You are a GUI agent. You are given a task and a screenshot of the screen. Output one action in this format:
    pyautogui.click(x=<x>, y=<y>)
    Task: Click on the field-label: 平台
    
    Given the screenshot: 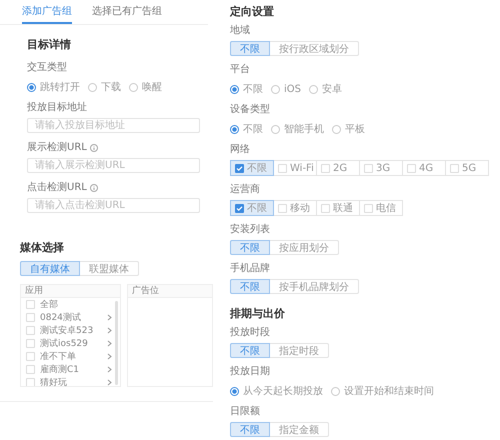 What is the action you would take?
    pyautogui.click(x=240, y=70)
    